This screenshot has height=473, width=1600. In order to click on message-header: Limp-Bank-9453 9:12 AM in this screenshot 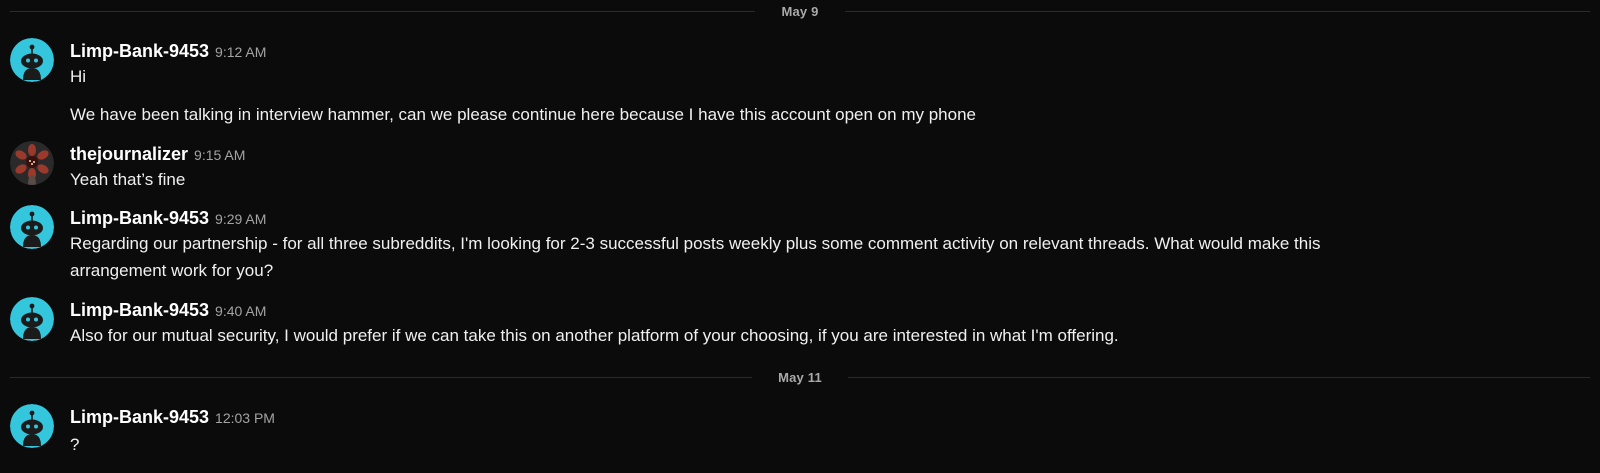, I will do `click(168, 51)`.